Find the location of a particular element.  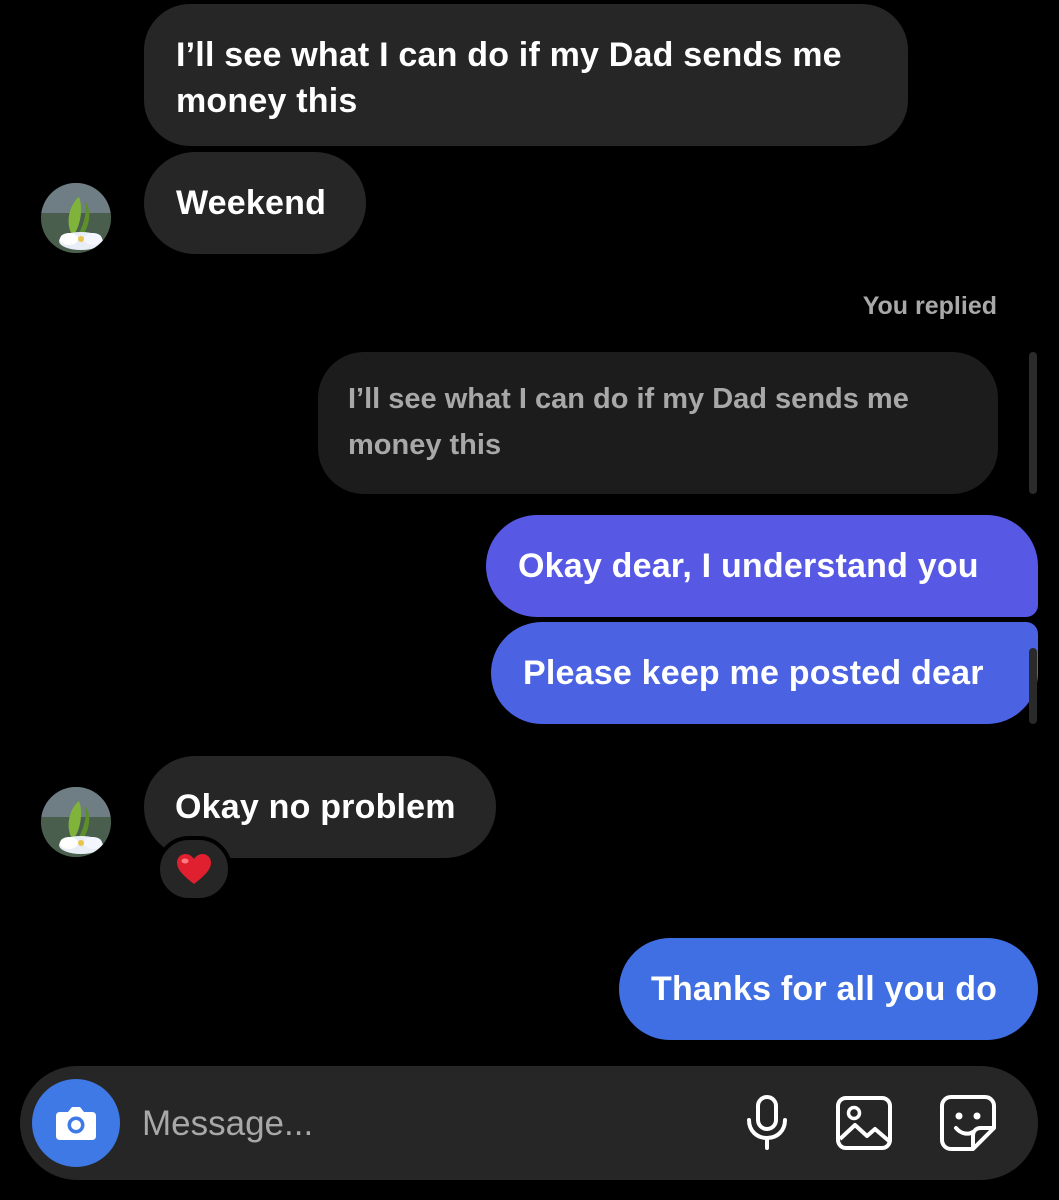

gallery-button is located at coordinates (864, 1123).